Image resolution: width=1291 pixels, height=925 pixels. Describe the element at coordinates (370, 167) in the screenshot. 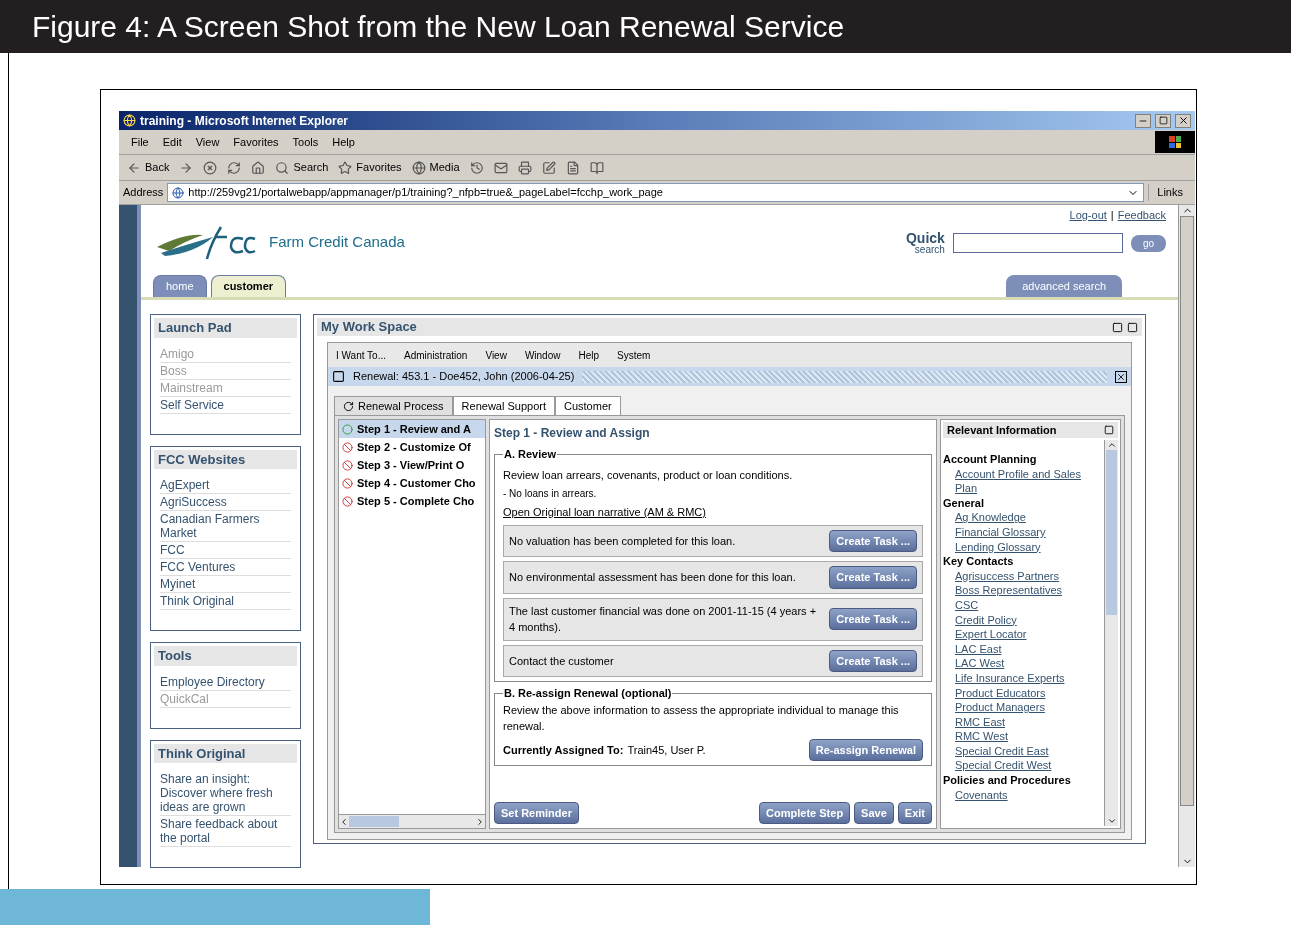

I see `toolbar-button: Favorites` at that location.